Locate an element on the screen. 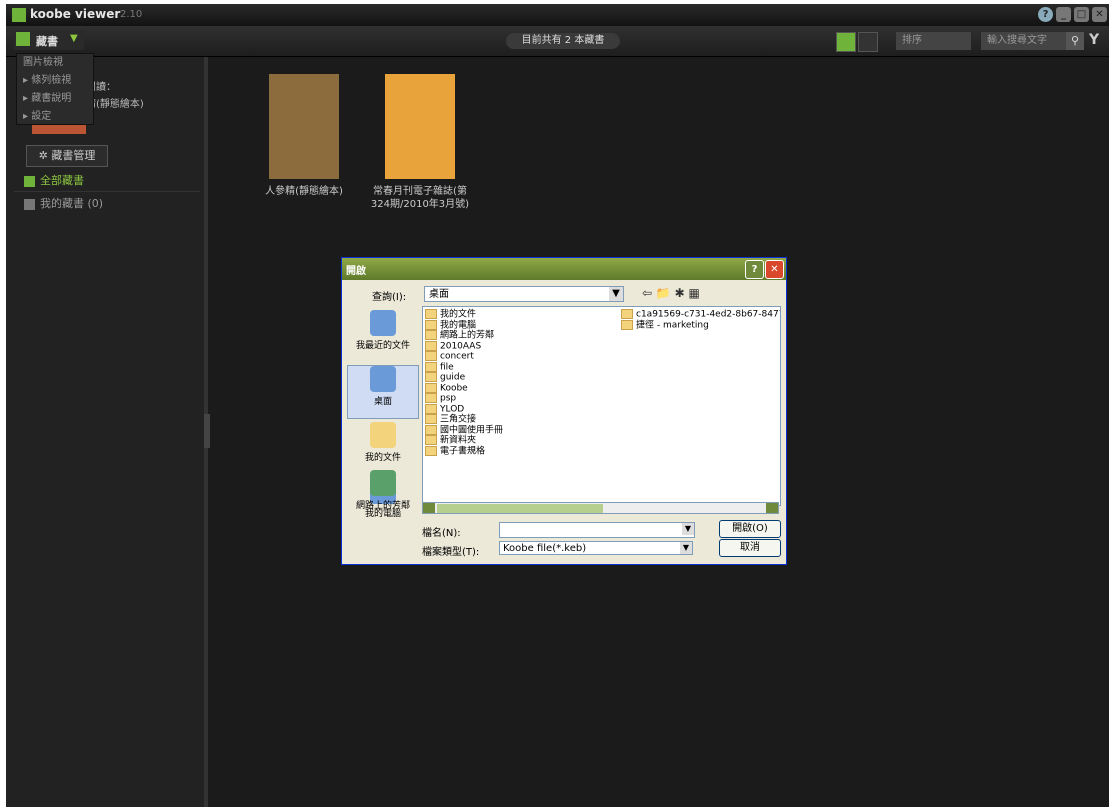  book-count-text: 目前共有 2 本藏書 is located at coordinates (563, 41).